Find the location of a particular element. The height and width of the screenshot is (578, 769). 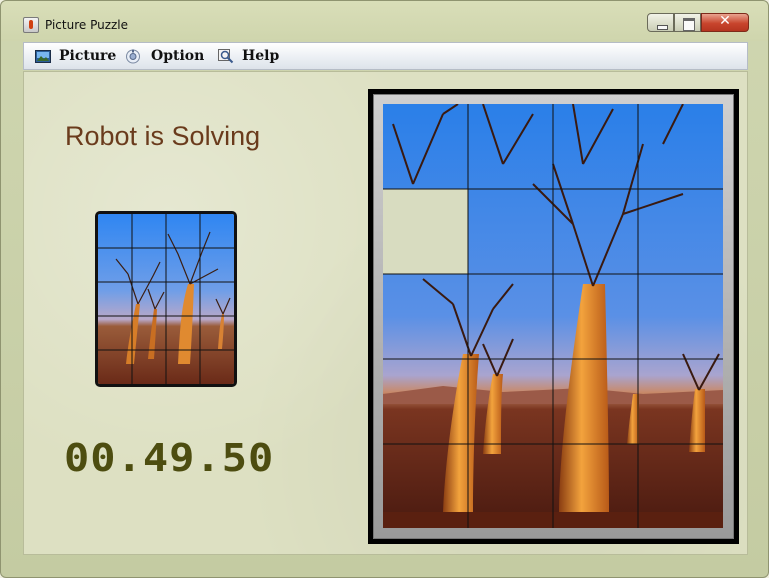

empty-tile is located at coordinates (425, 231).